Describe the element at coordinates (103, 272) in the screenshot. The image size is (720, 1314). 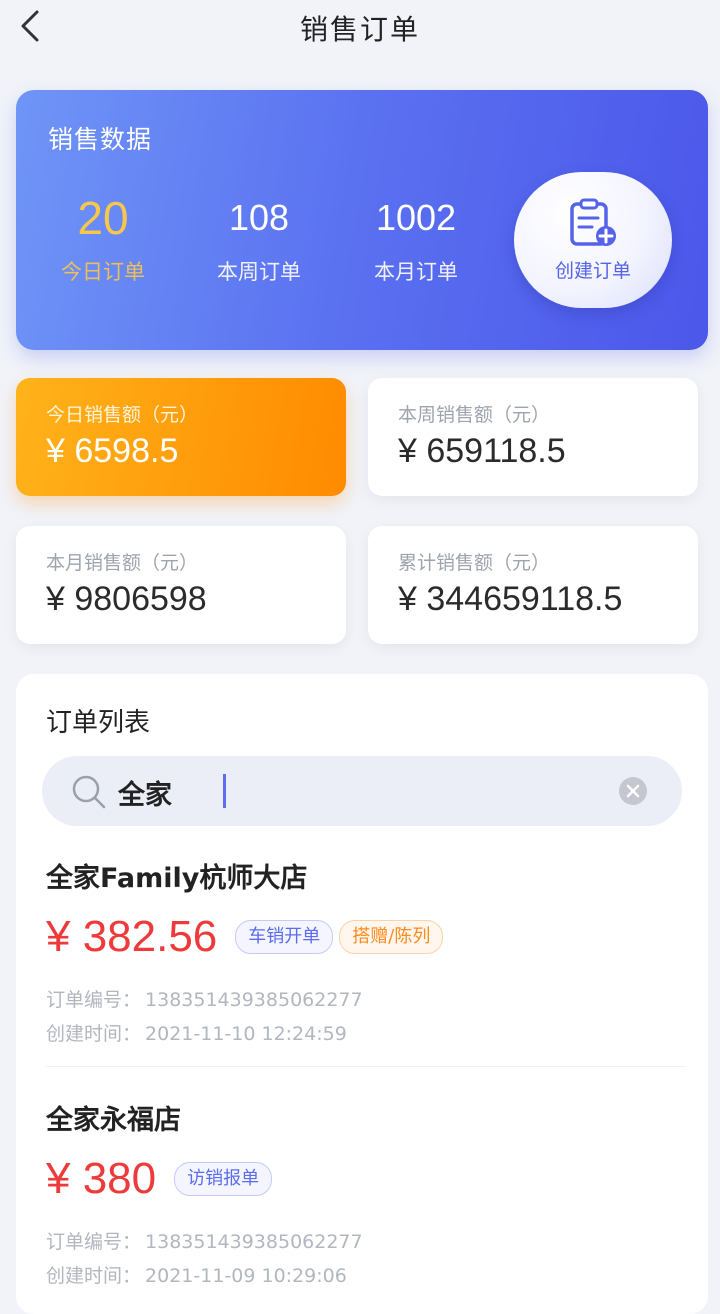
I see `stat-label: 今日订单` at that location.